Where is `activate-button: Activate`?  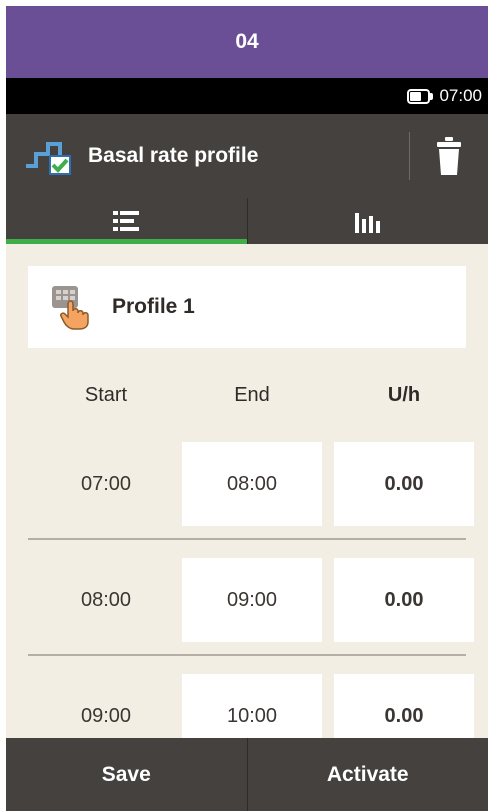 activate-button: Activate is located at coordinates (367, 774).